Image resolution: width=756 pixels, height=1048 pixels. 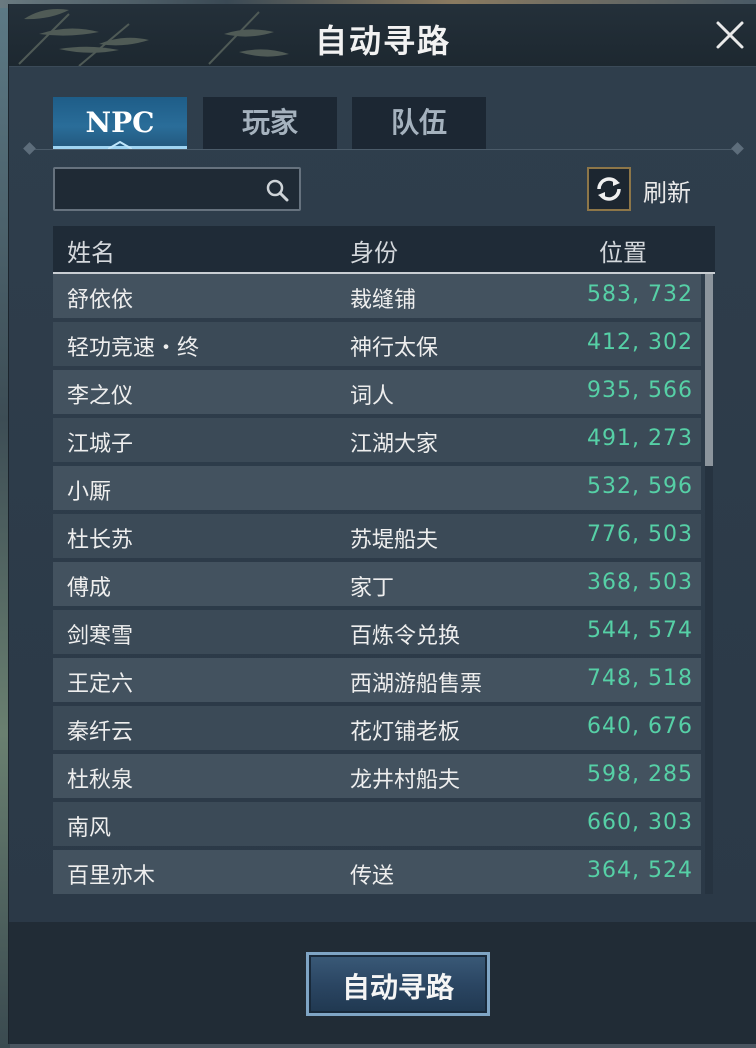 I want to click on table-row: 杜长苏 苏堤船夫 776, 503, so click(x=377, y=536).